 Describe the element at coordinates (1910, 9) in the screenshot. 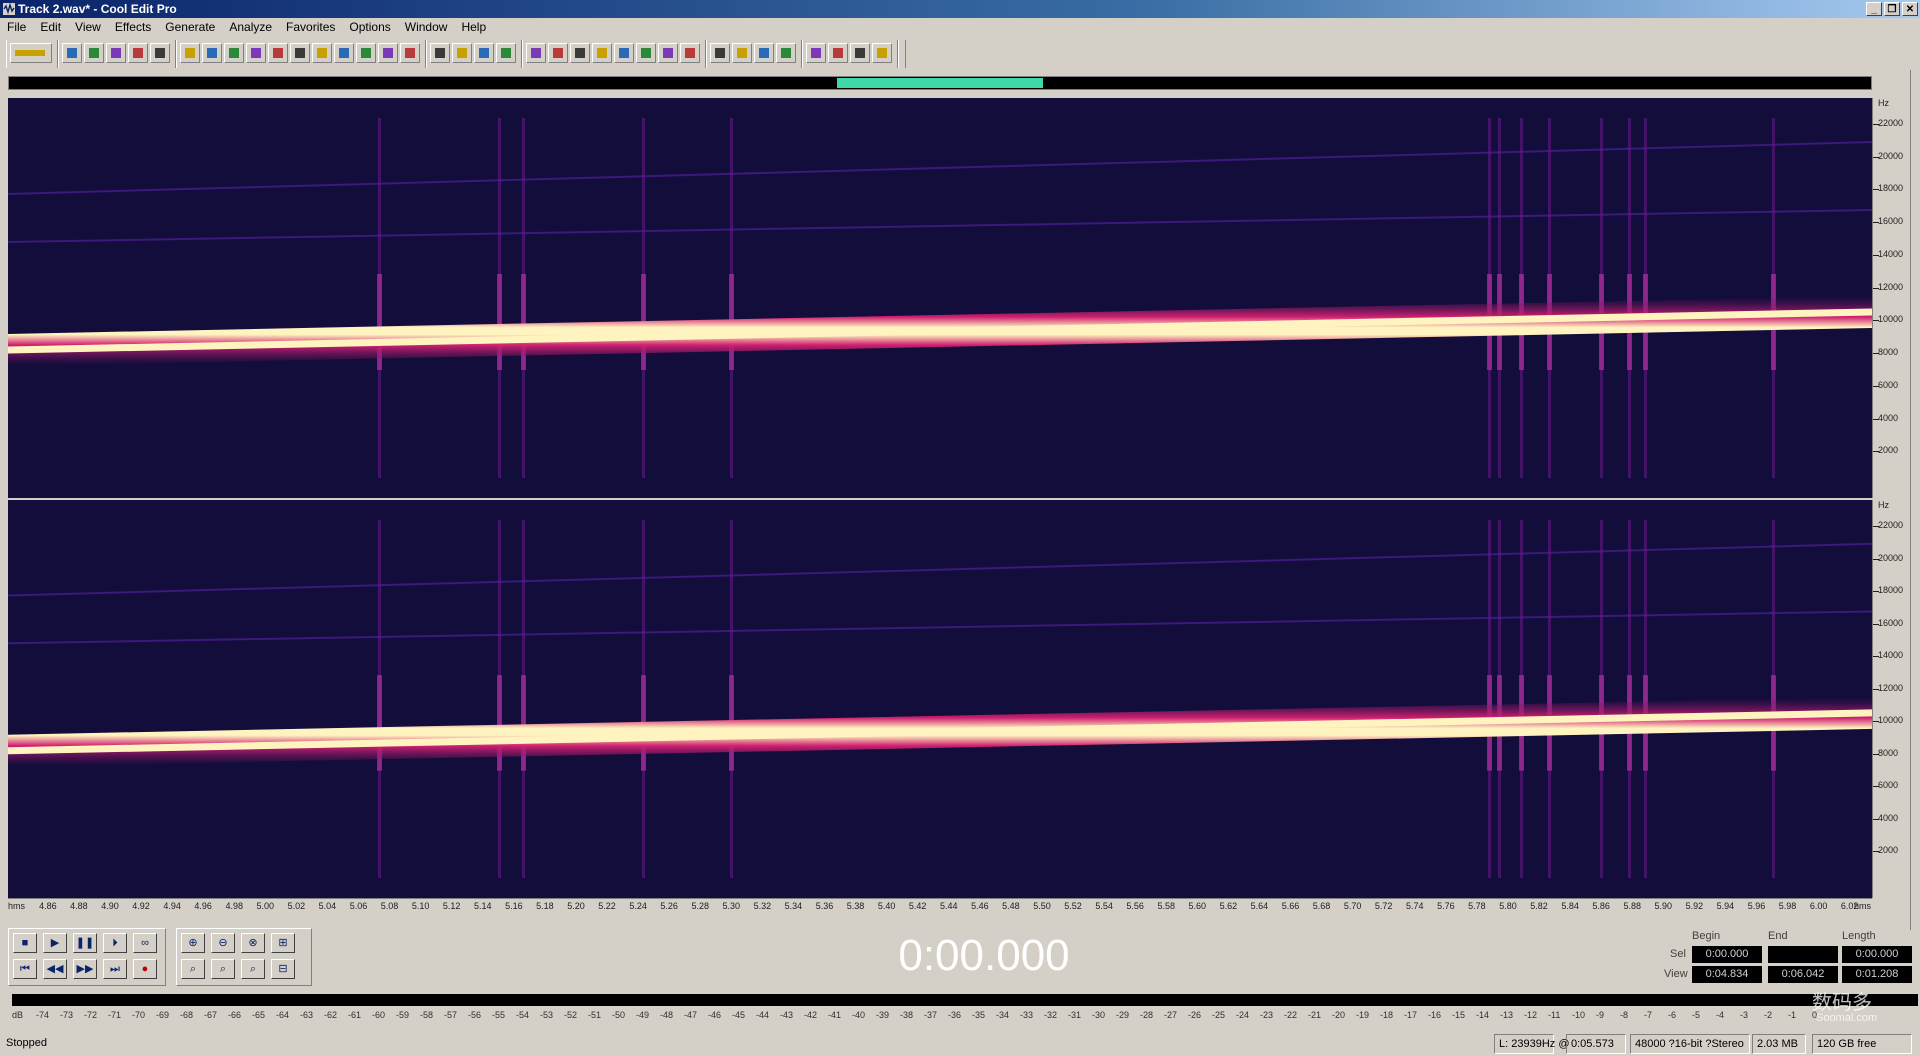

I see `close-button: ✕` at that location.